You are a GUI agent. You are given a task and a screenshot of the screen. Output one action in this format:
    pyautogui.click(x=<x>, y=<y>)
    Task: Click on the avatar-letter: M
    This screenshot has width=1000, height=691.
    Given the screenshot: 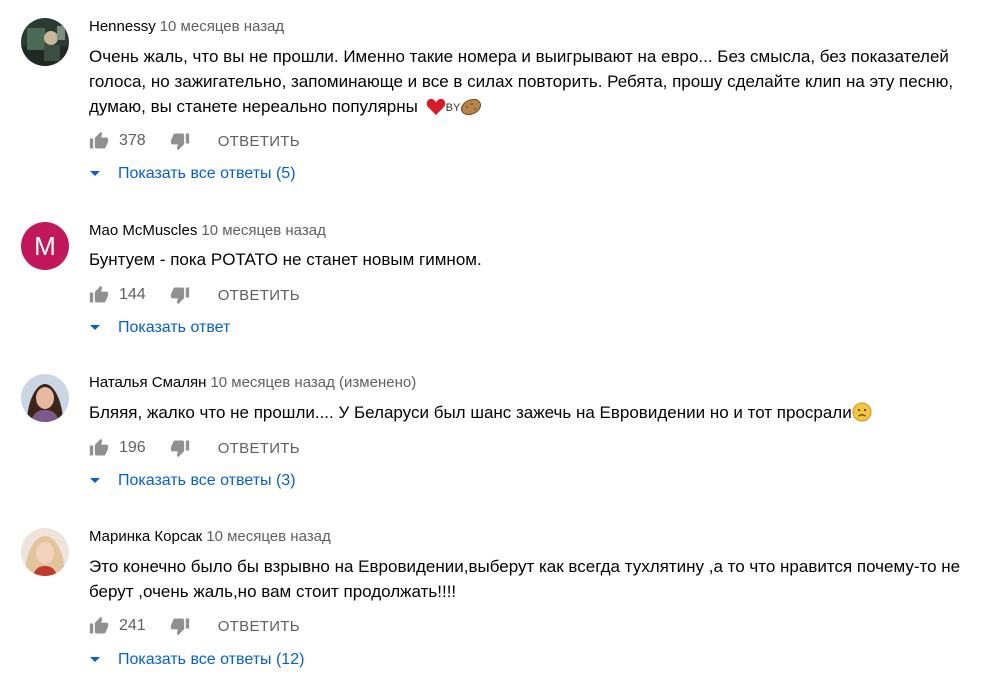 What is the action you would take?
    pyautogui.click(x=45, y=246)
    